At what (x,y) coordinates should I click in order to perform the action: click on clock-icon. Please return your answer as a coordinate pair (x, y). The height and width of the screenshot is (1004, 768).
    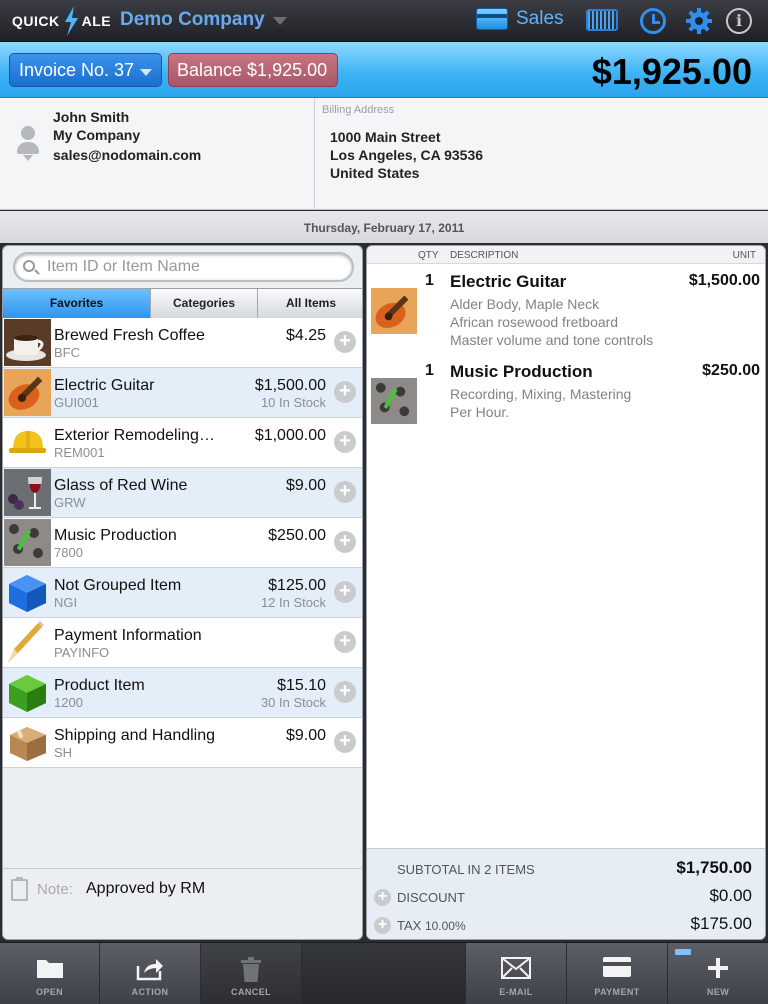
    Looking at the image, I should click on (653, 21).